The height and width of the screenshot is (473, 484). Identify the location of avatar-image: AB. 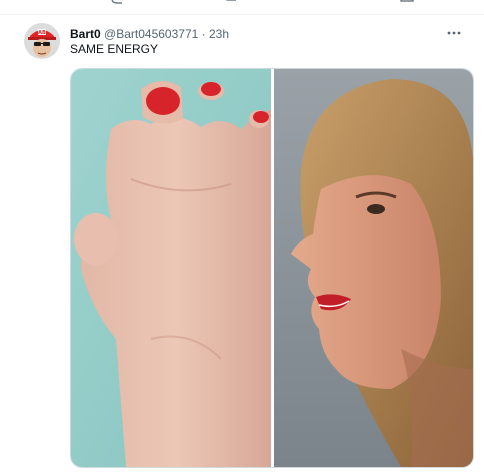
(42, 41).